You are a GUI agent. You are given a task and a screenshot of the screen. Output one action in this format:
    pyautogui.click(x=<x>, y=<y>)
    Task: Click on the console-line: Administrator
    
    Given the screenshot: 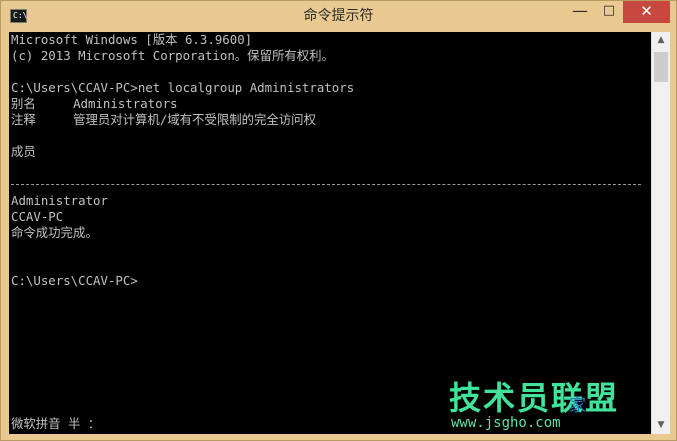 What is the action you would take?
    pyautogui.click(x=59, y=200)
    